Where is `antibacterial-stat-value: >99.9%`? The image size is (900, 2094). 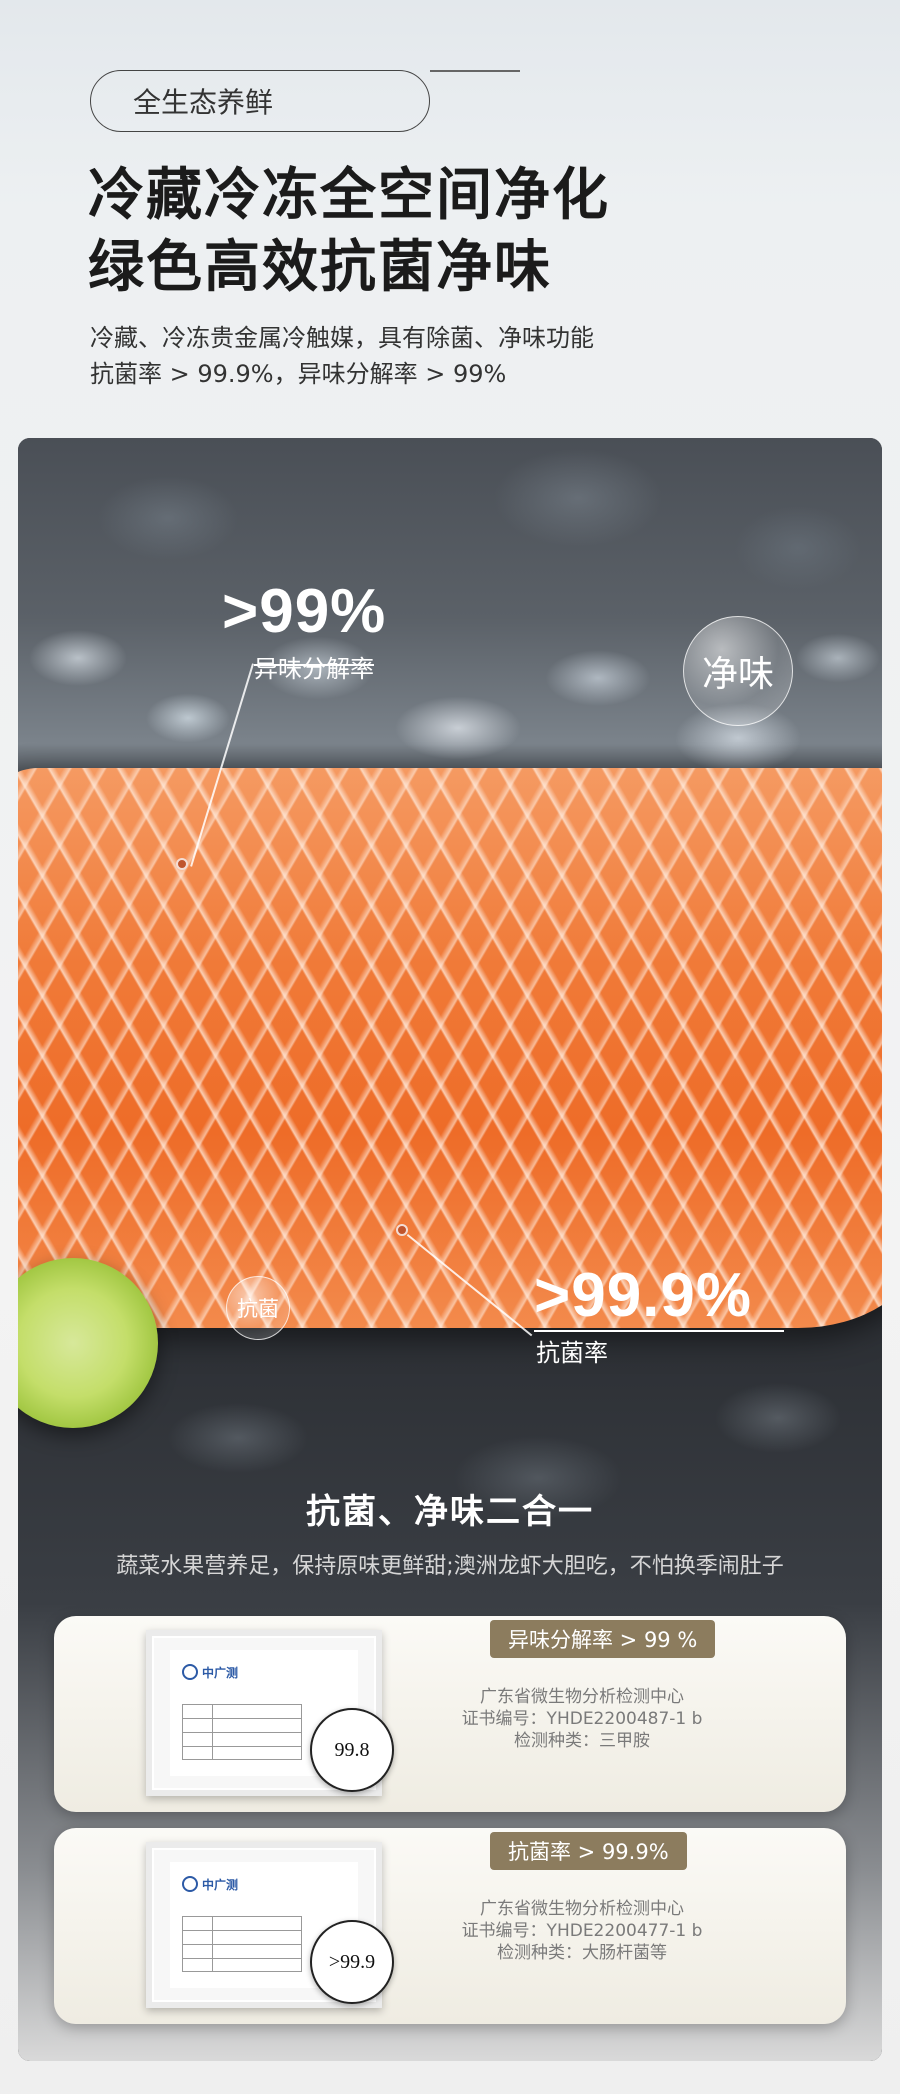 antibacterial-stat-value: >99.9% is located at coordinates (643, 1295).